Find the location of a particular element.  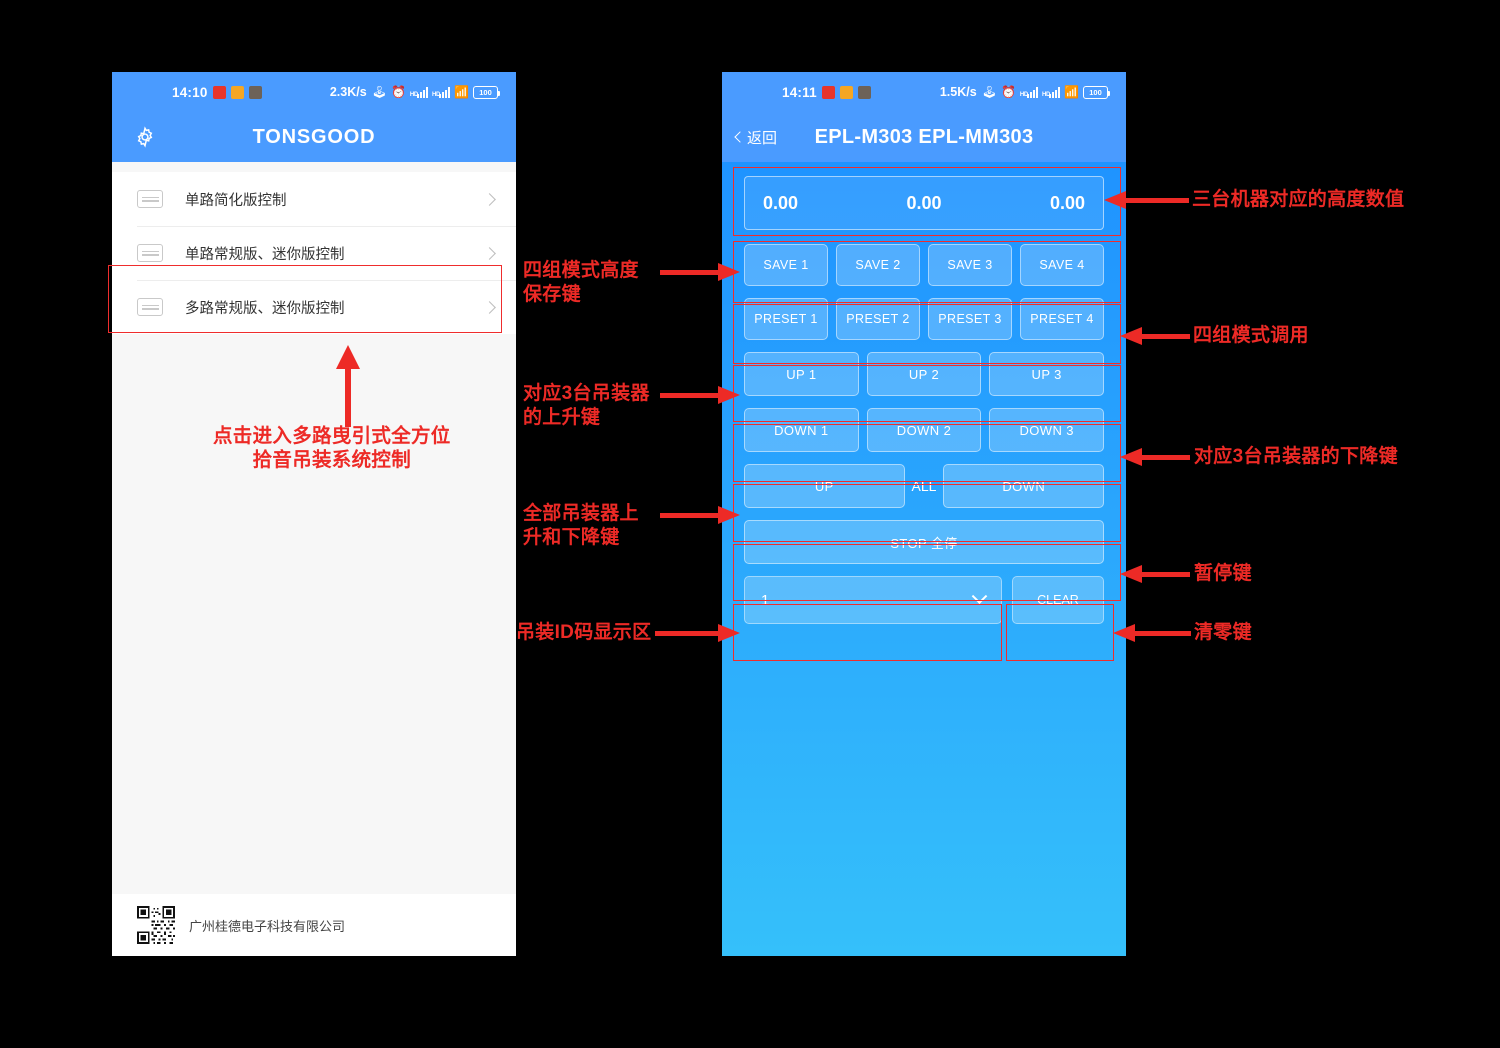

preset-button-row: PRESET 1 PRESET 2 PRESET 3 PRESET 4 is located at coordinates (924, 319).